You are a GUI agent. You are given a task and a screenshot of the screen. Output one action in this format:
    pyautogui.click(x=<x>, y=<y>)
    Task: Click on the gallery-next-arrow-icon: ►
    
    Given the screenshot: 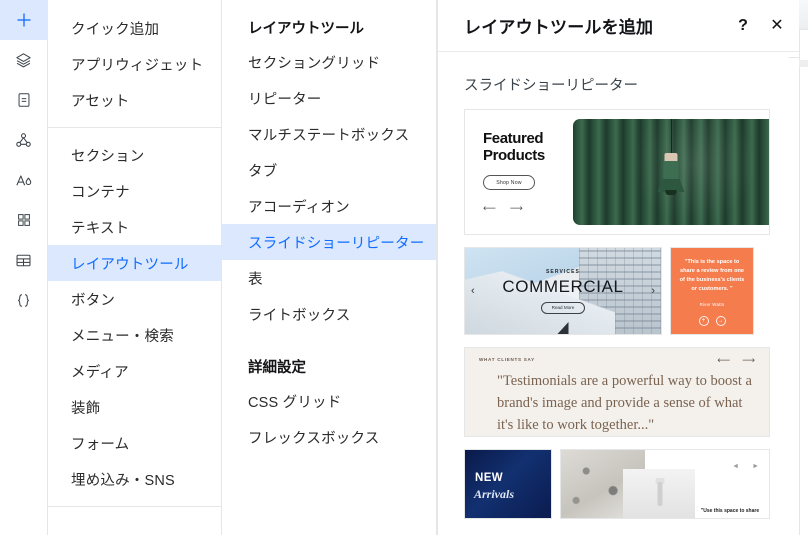 What is the action you would take?
    pyautogui.click(x=755, y=466)
    